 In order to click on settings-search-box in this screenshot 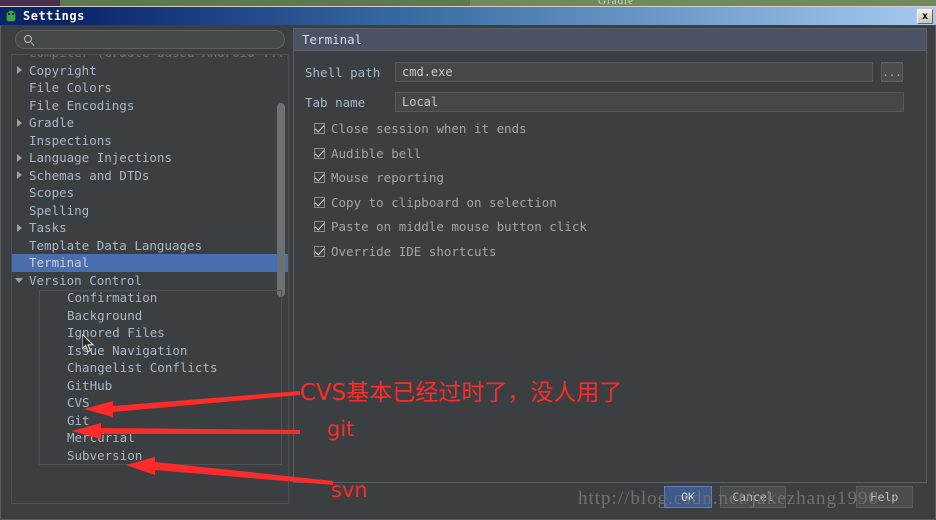, I will do `click(150, 39)`.